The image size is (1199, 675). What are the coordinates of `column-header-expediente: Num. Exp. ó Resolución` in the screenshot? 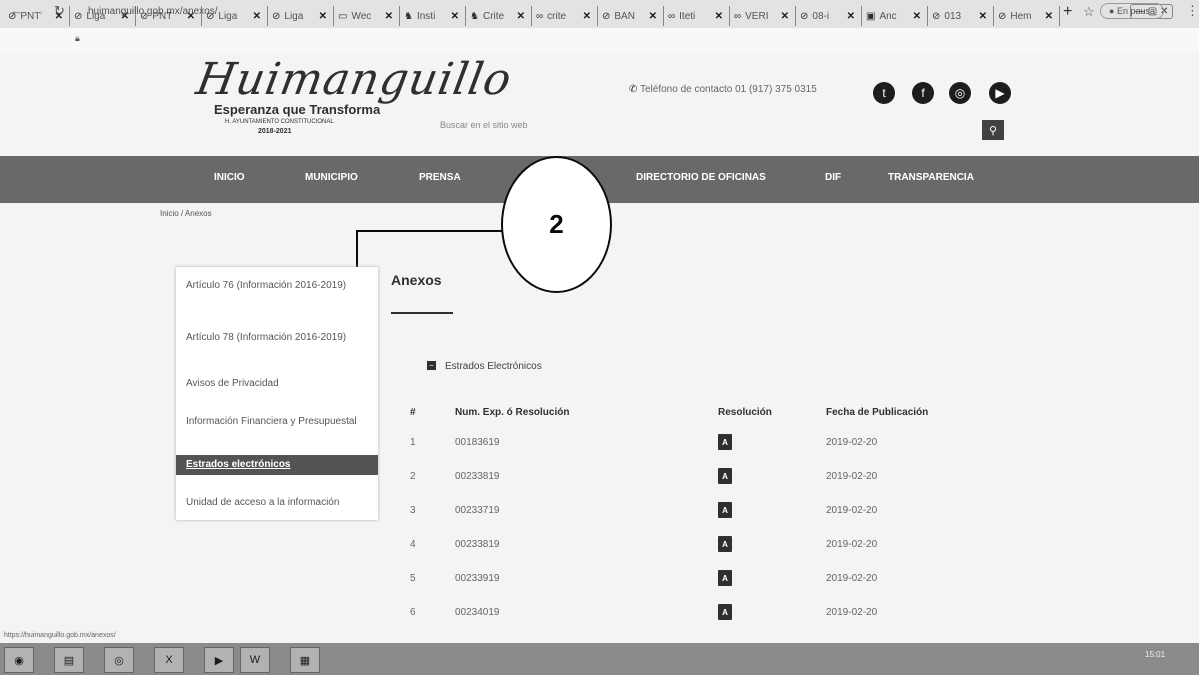 It's located at (512, 412).